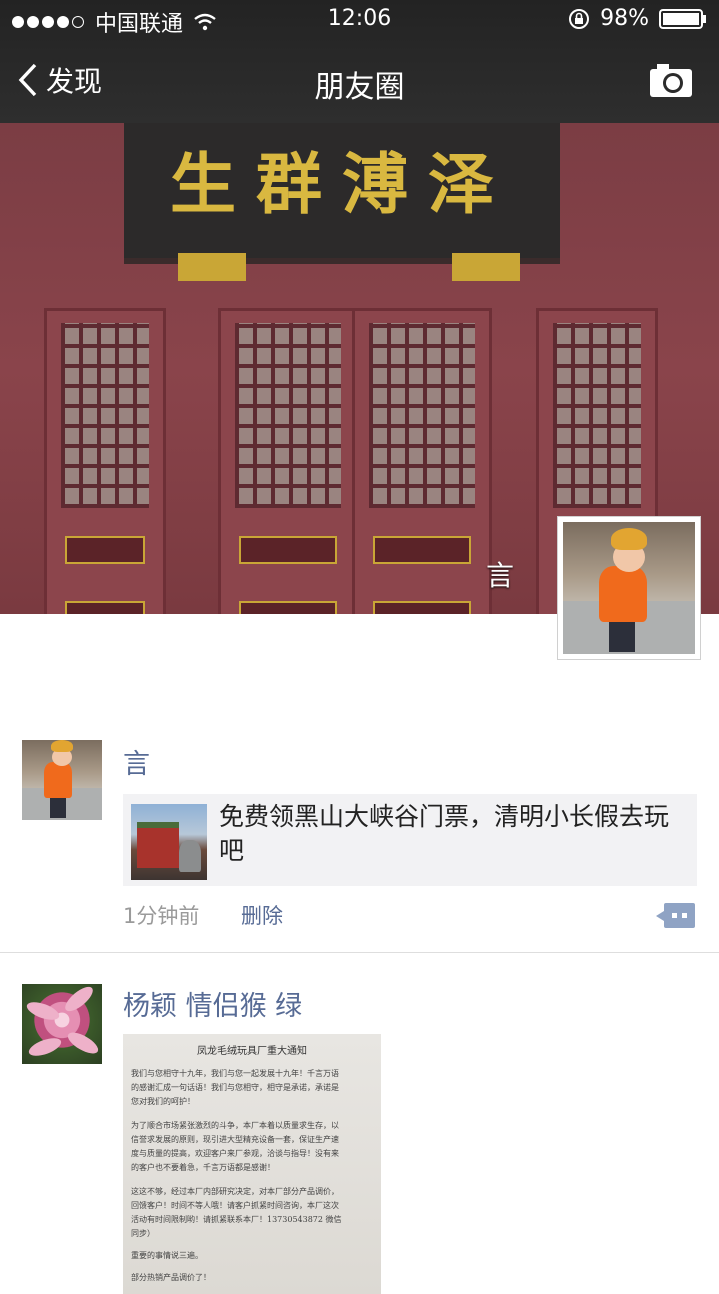  I want to click on shared-link-card: 免费领黑山大峡谷门票，清明小长假去玩吧, so click(410, 840).